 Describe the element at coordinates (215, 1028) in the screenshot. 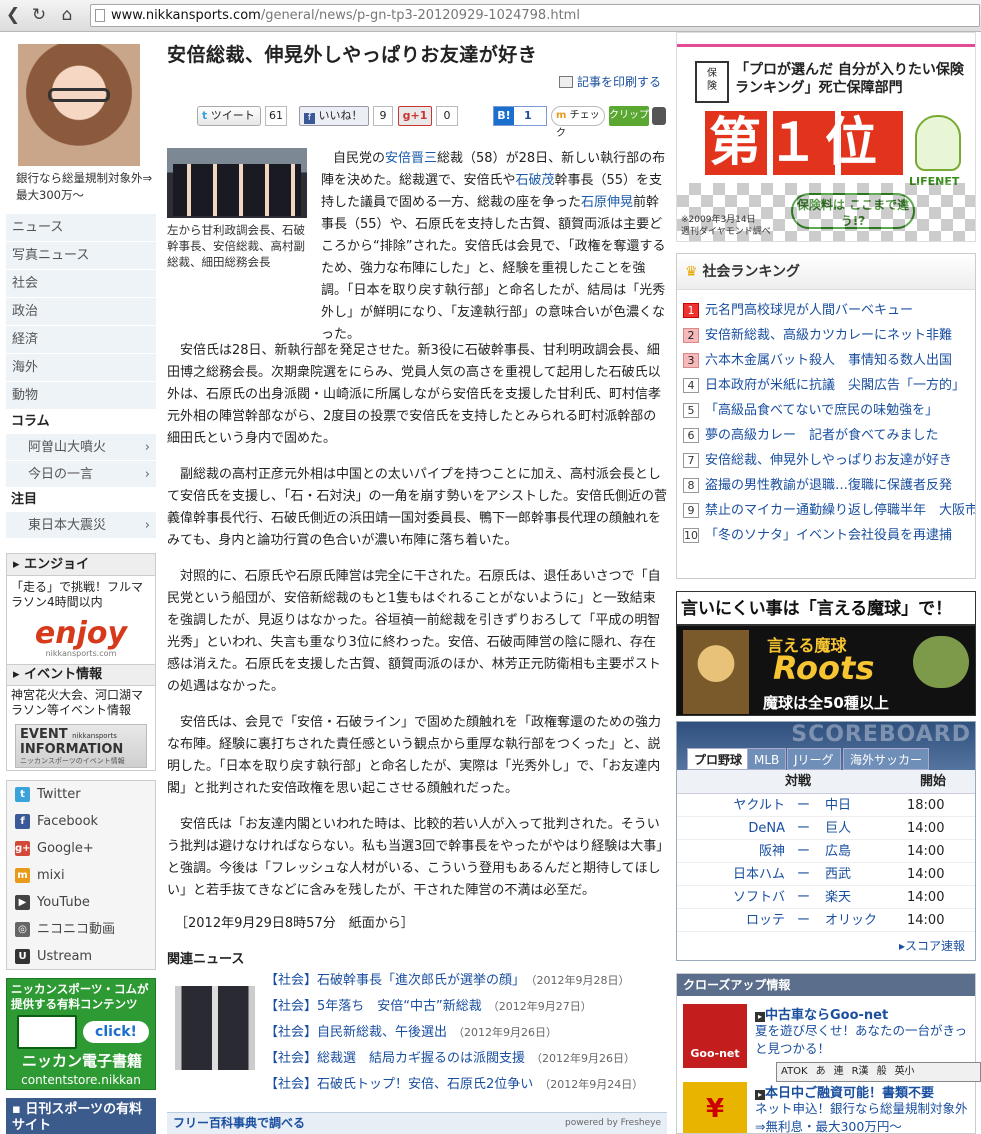

I see `related-photo` at that location.